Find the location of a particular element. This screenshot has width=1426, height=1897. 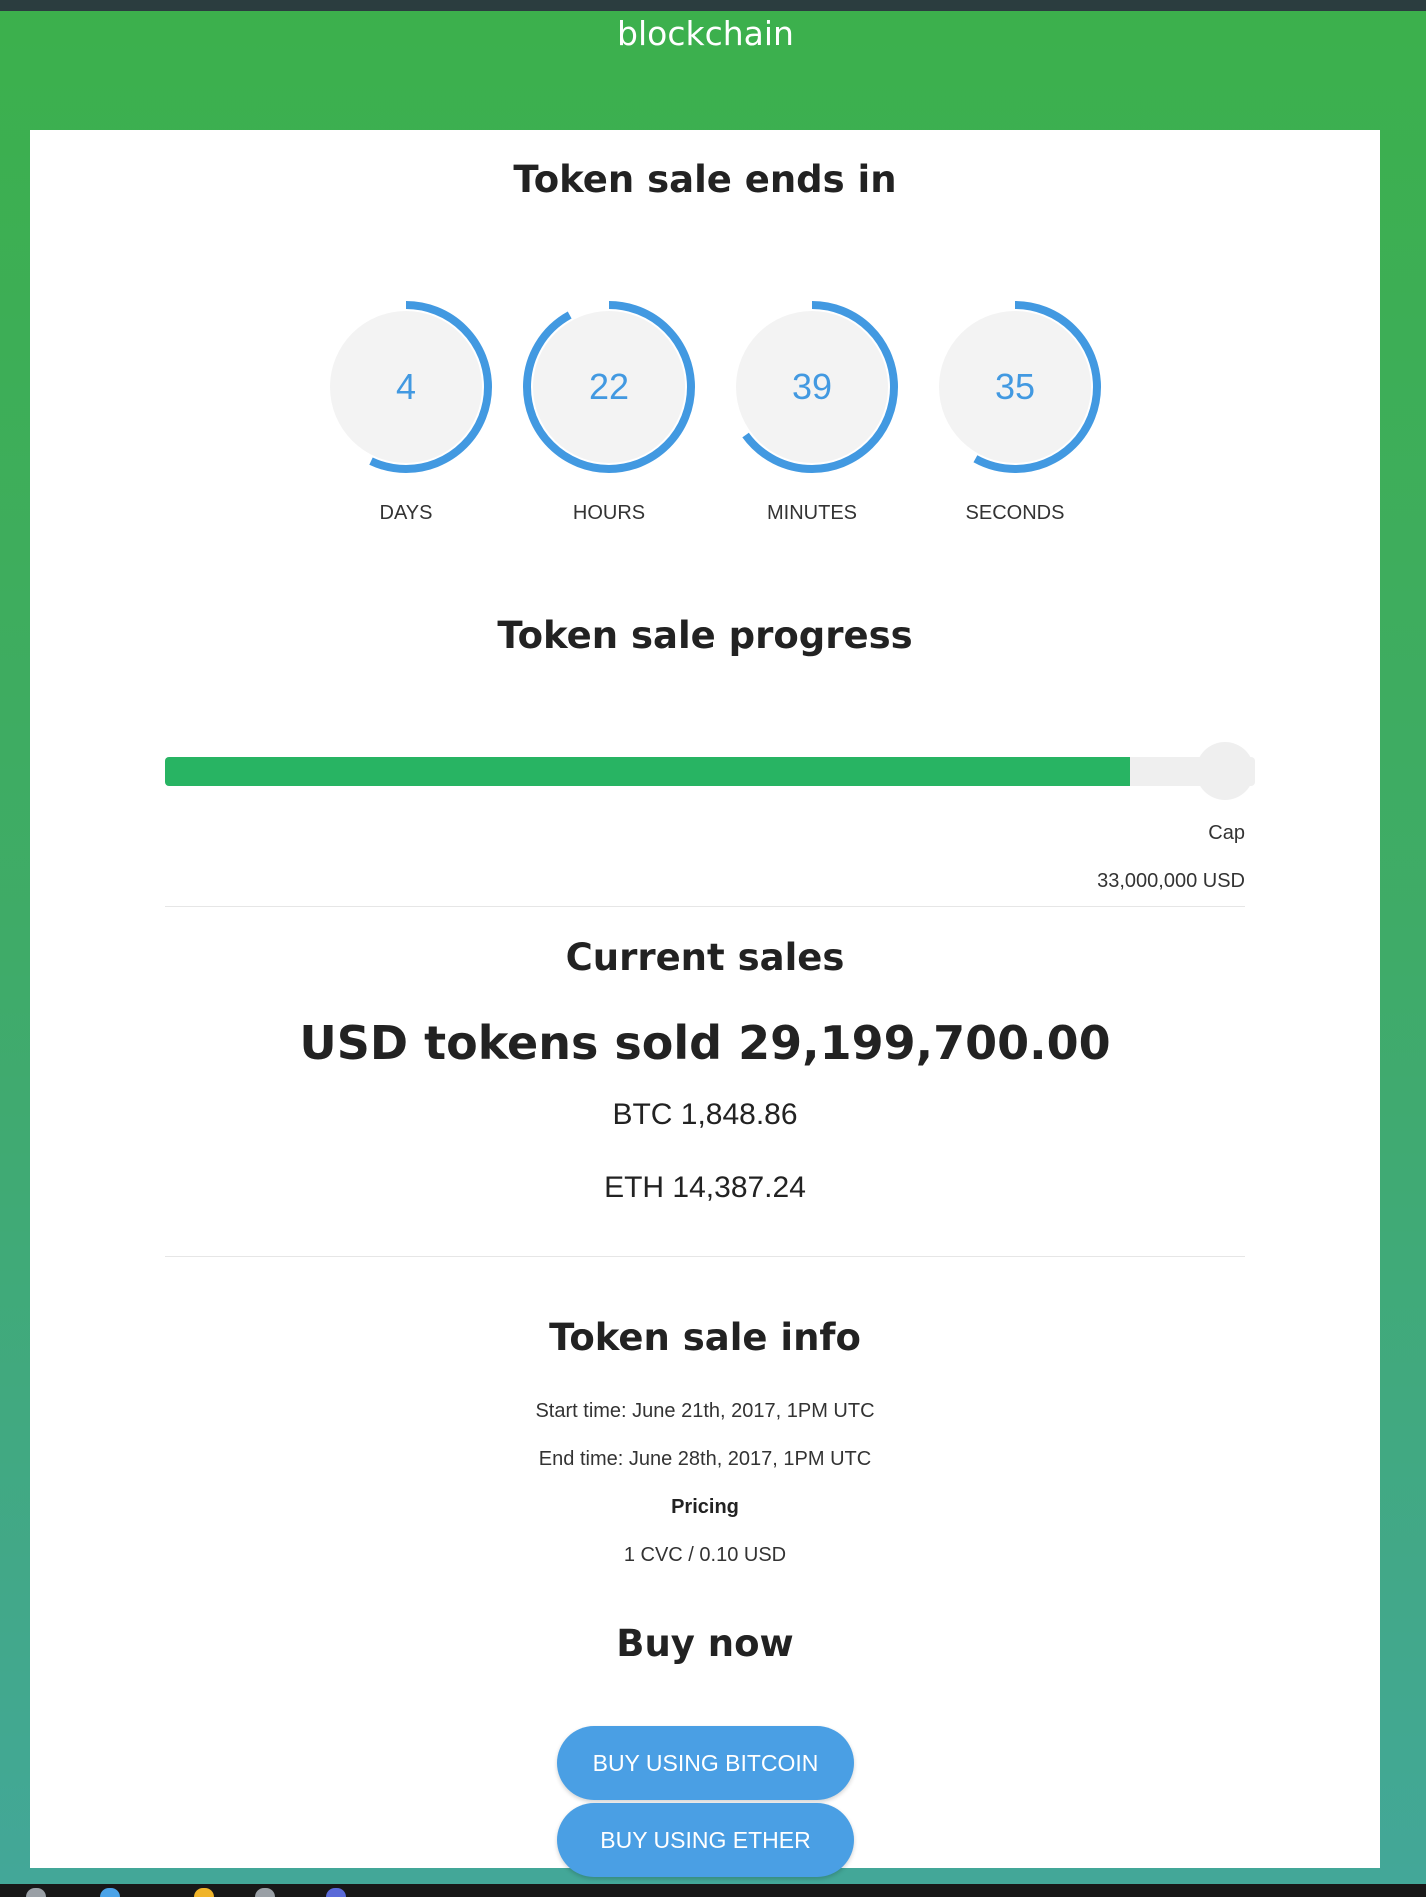

cap-label: Cap is located at coordinates (1226, 833).